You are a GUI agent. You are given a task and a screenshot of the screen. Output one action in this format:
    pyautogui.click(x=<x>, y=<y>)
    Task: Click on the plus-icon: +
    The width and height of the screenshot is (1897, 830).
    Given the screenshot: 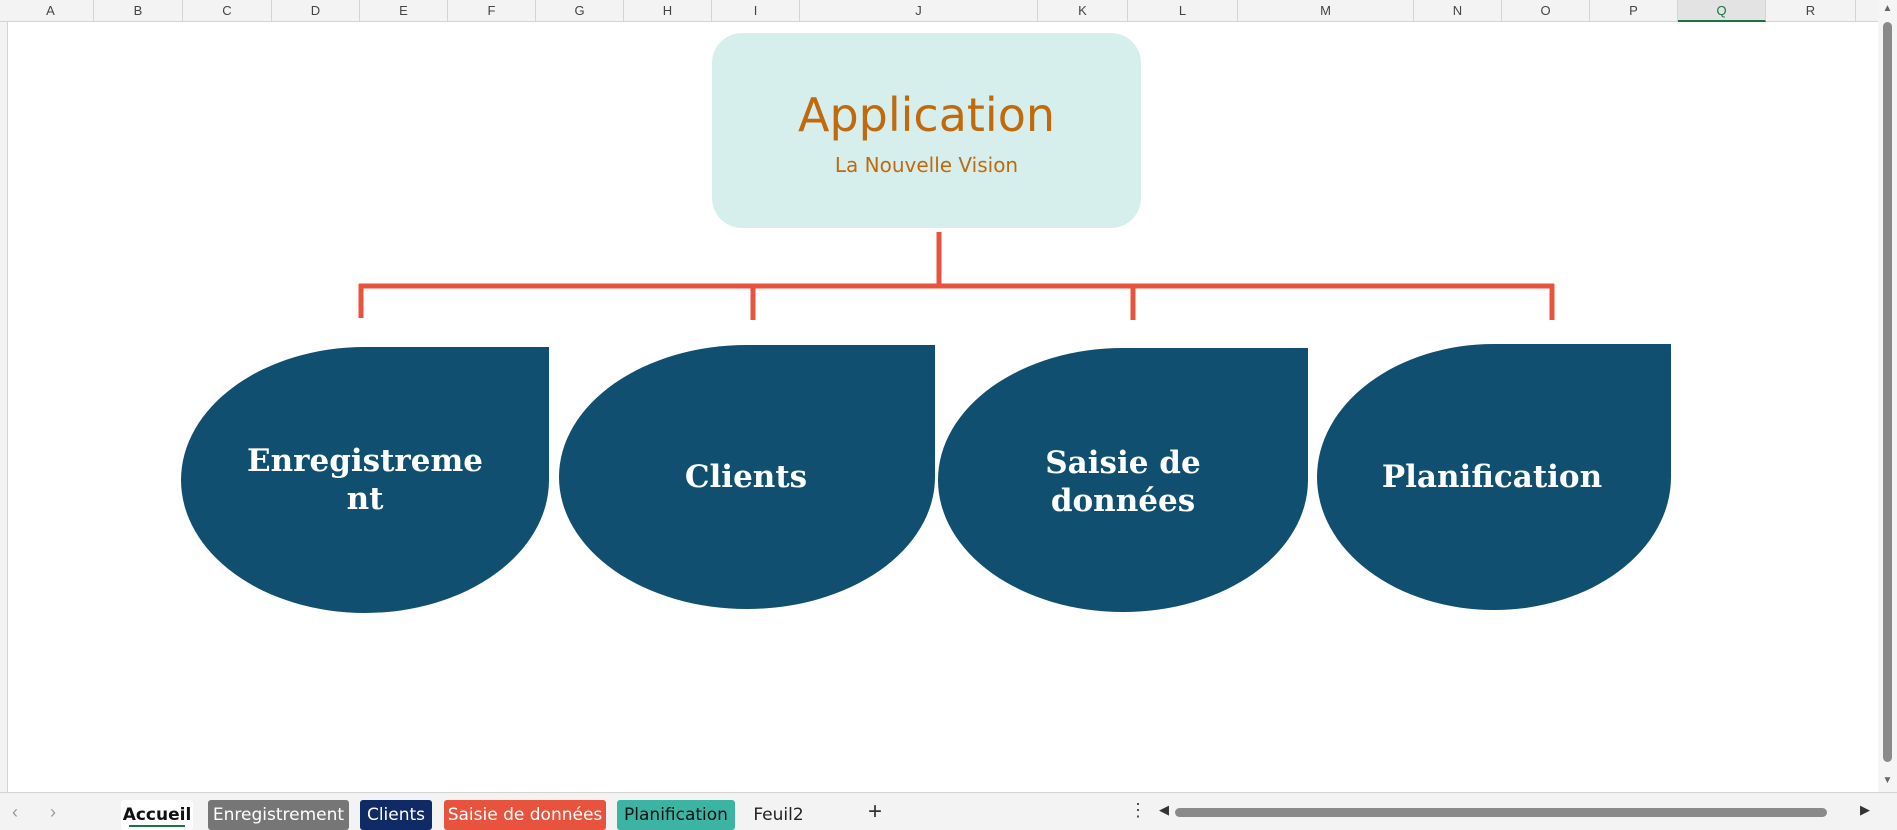 What is the action you would take?
    pyautogui.click(x=875, y=812)
    